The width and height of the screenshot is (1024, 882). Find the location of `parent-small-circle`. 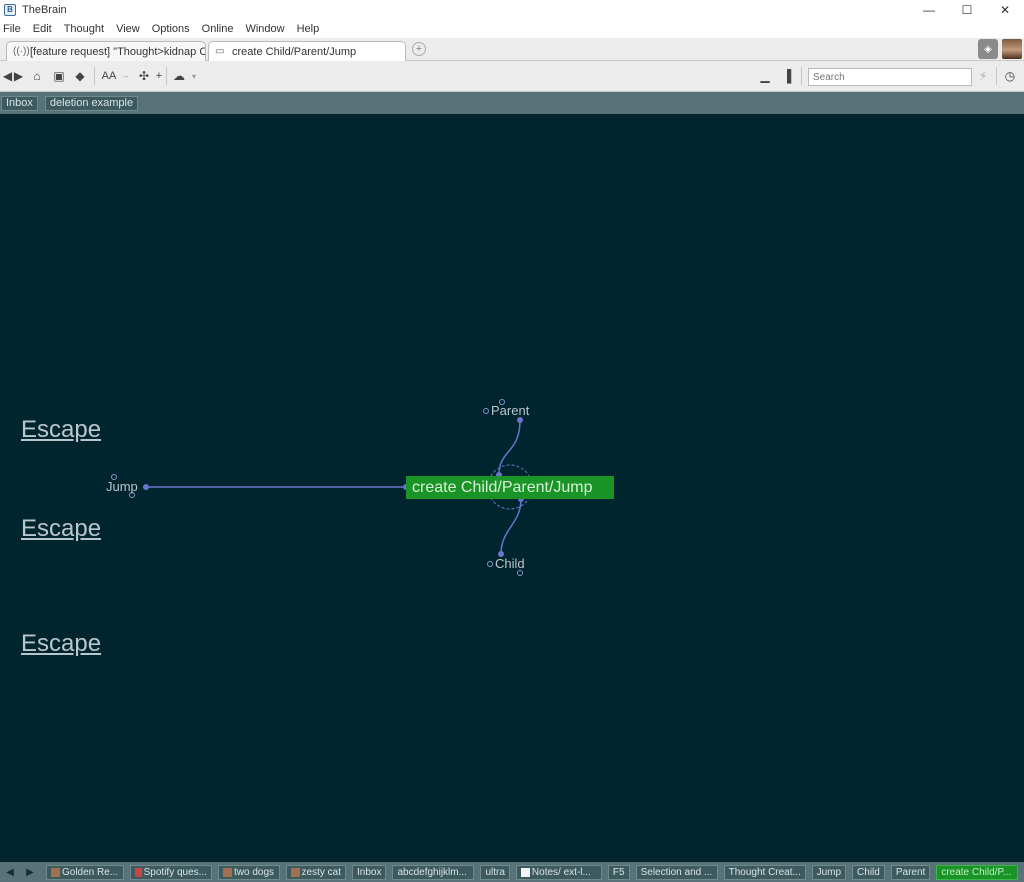

parent-small-circle is located at coordinates (486, 411).